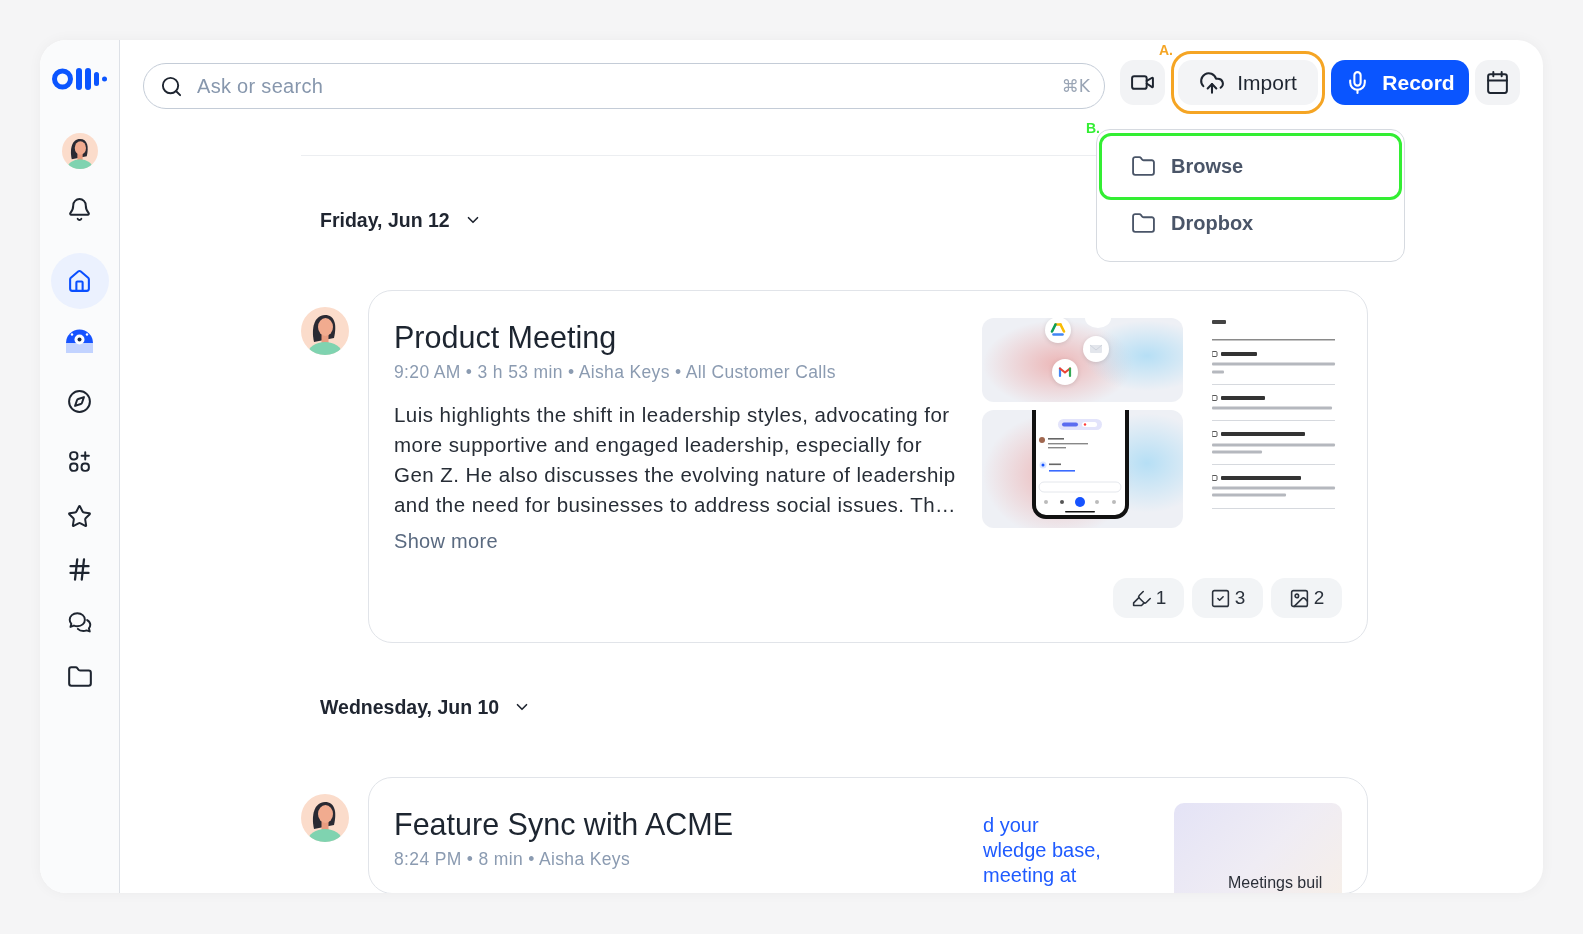 The height and width of the screenshot is (934, 1583). I want to click on calendar-icon, so click(1497, 82).